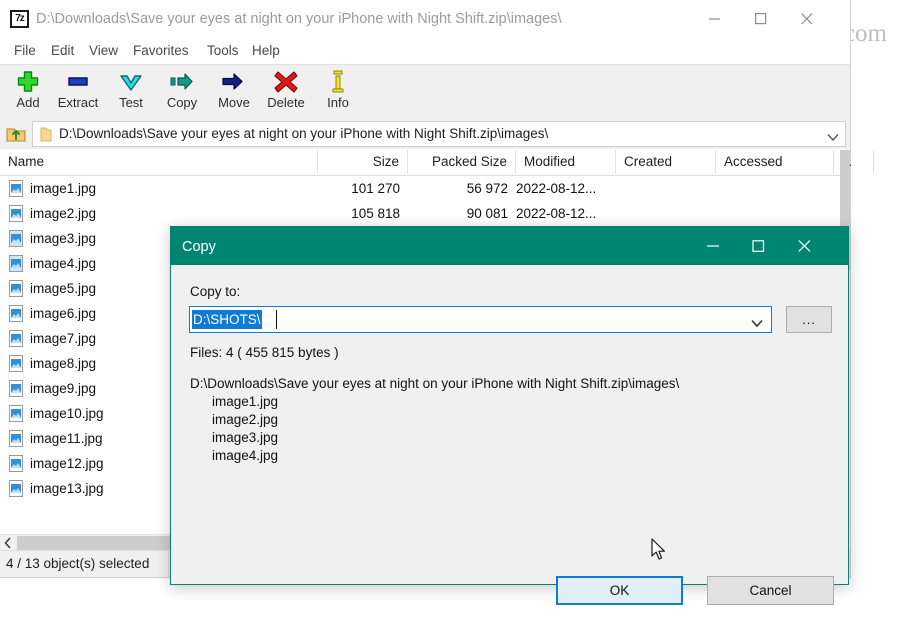 Image resolution: width=911 pixels, height=629 pixels. Describe the element at coordinates (807, 15) in the screenshot. I see `close-button` at that location.